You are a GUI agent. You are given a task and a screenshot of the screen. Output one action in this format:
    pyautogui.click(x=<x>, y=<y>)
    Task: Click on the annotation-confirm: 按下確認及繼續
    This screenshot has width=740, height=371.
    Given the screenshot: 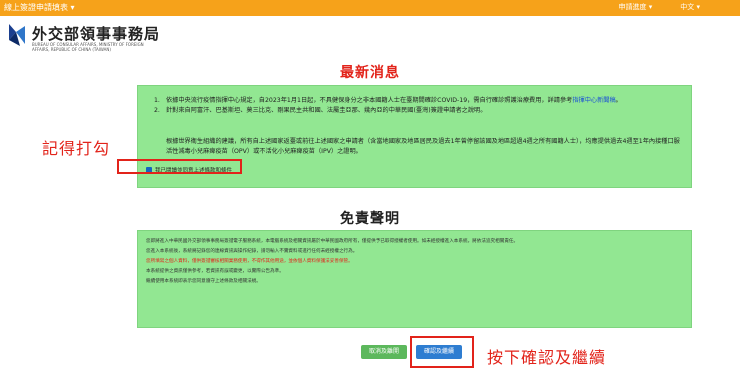 What is the action you would take?
    pyautogui.click(x=547, y=357)
    